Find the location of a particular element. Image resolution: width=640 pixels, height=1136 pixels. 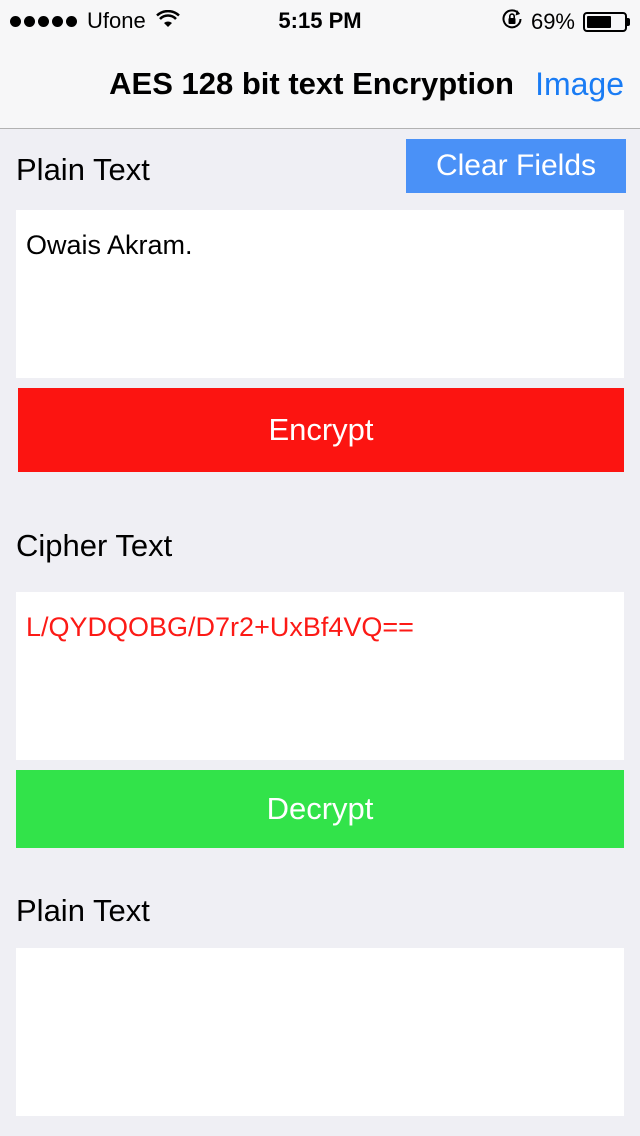

status-bar: Ufone 5:15 PM 69% is located at coordinates (320, 20).